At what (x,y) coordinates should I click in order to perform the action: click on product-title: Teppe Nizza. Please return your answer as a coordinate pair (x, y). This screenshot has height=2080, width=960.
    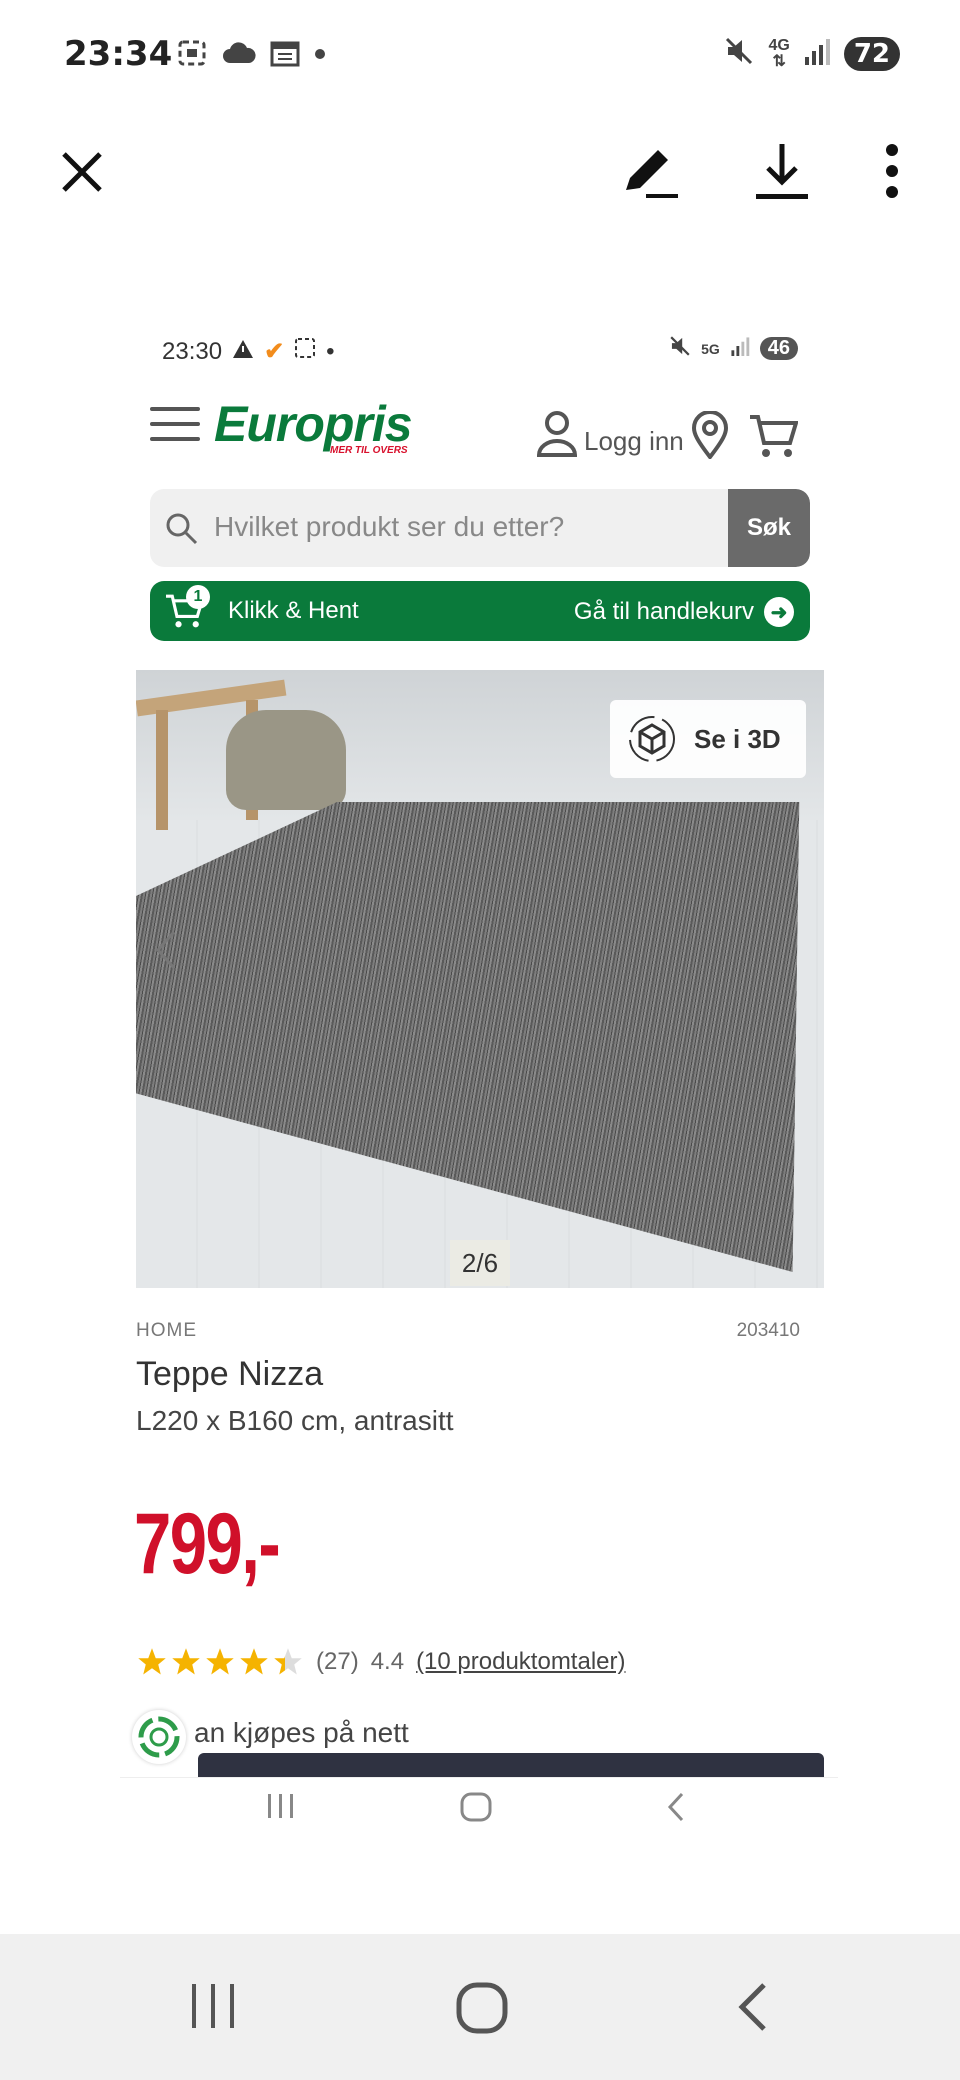
    Looking at the image, I should click on (230, 1374).